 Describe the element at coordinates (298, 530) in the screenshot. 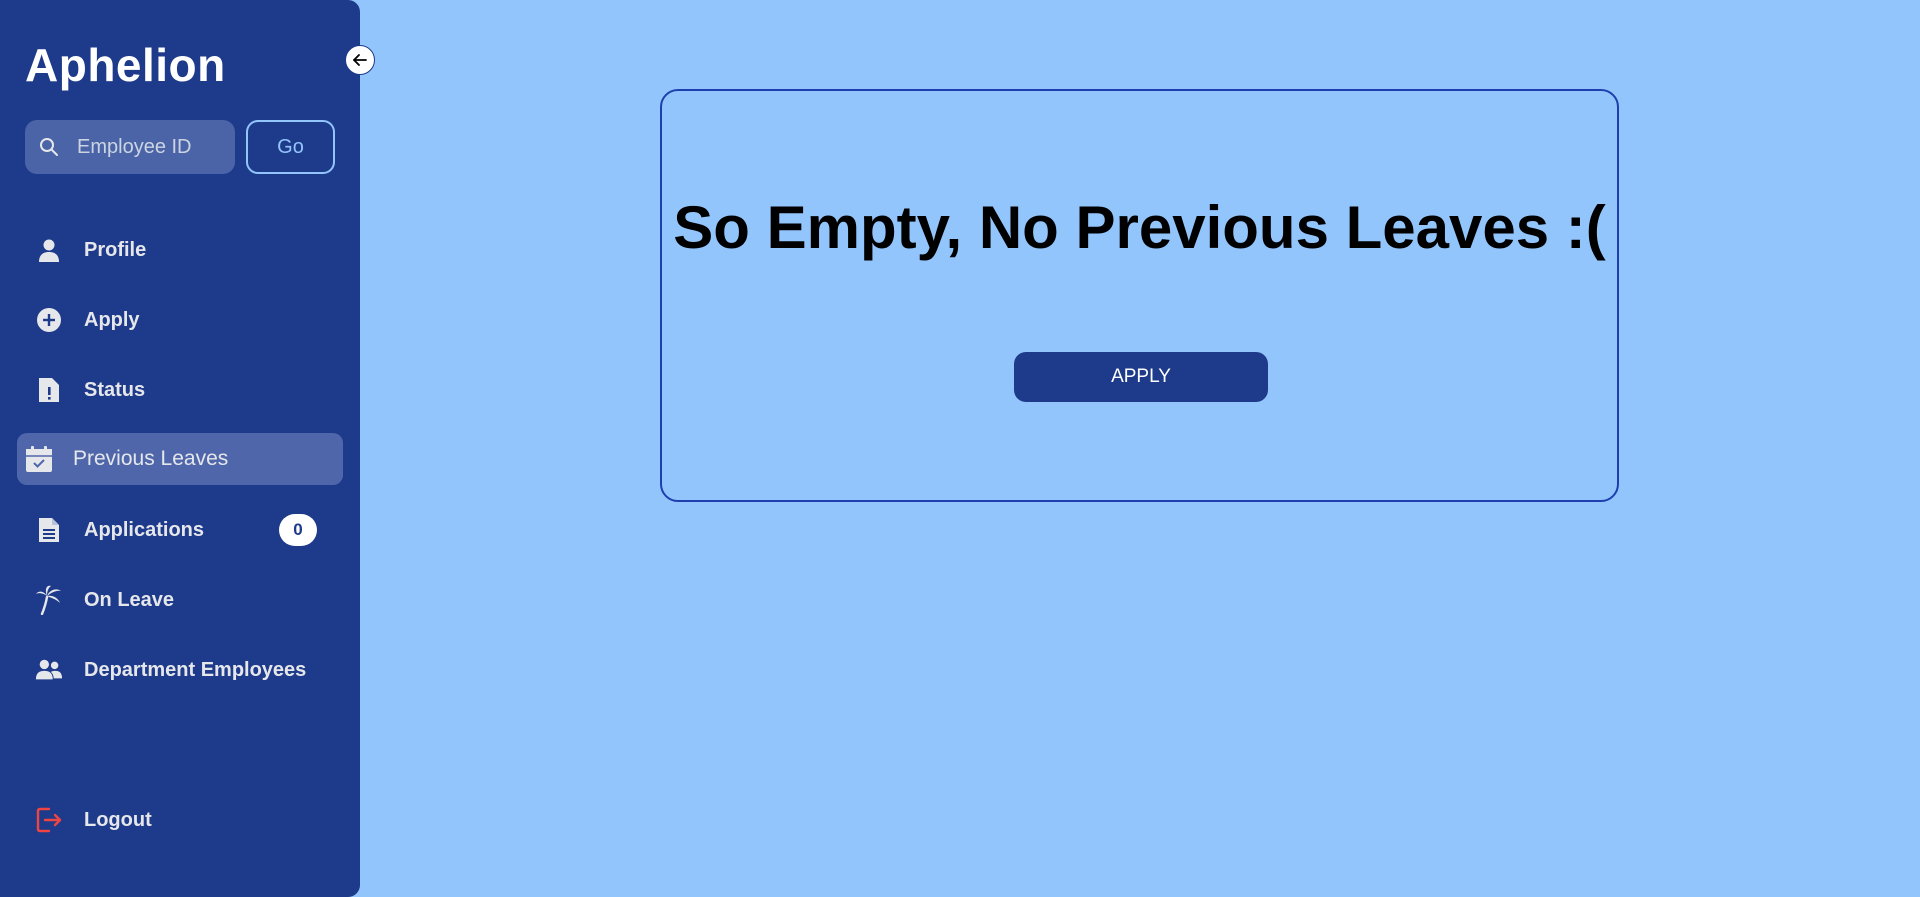

I see `applications-count-badge: 0` at that location.